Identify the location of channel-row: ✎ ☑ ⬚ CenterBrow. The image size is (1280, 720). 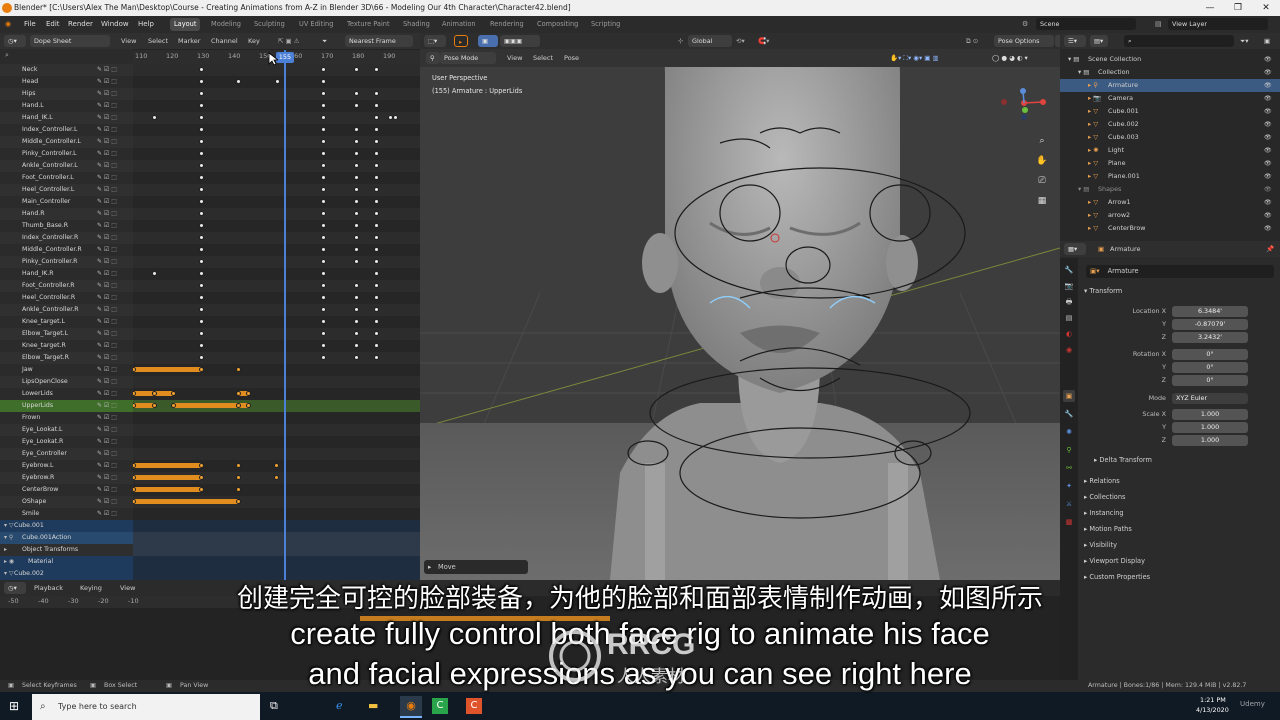
(66, 490).